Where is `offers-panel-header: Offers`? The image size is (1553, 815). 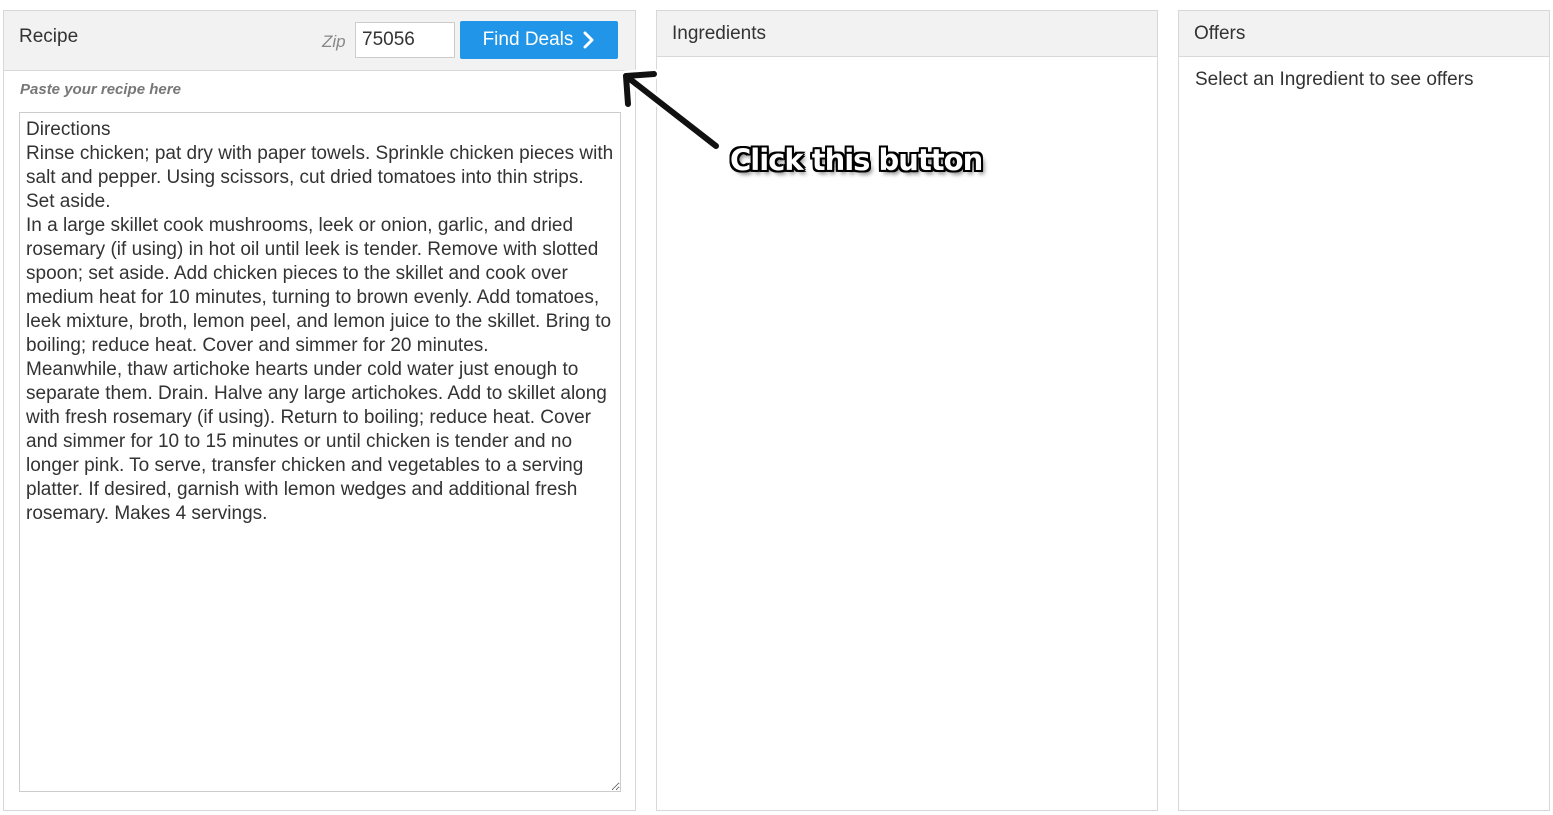 offers-panel-header: Offers is located at coordinates (1364, 34).